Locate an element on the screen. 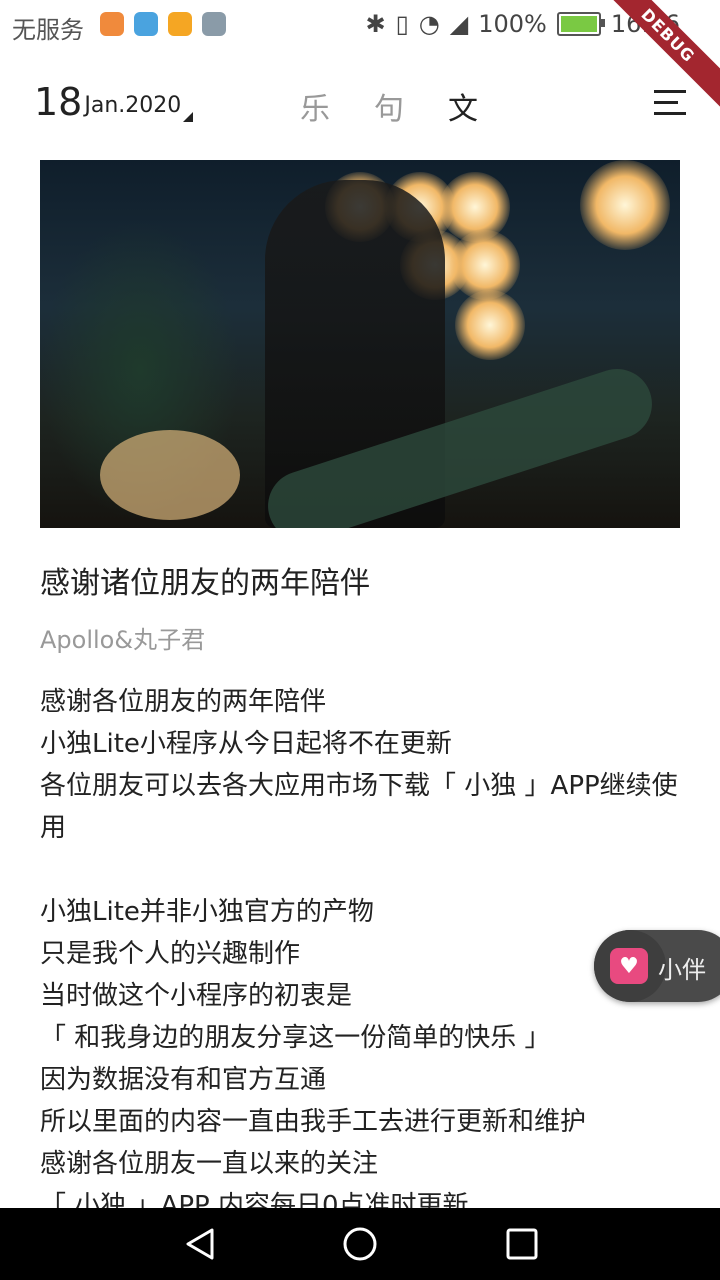 The image size is (720, 1280). app-notification-icon is located at coordinates (112, 24).